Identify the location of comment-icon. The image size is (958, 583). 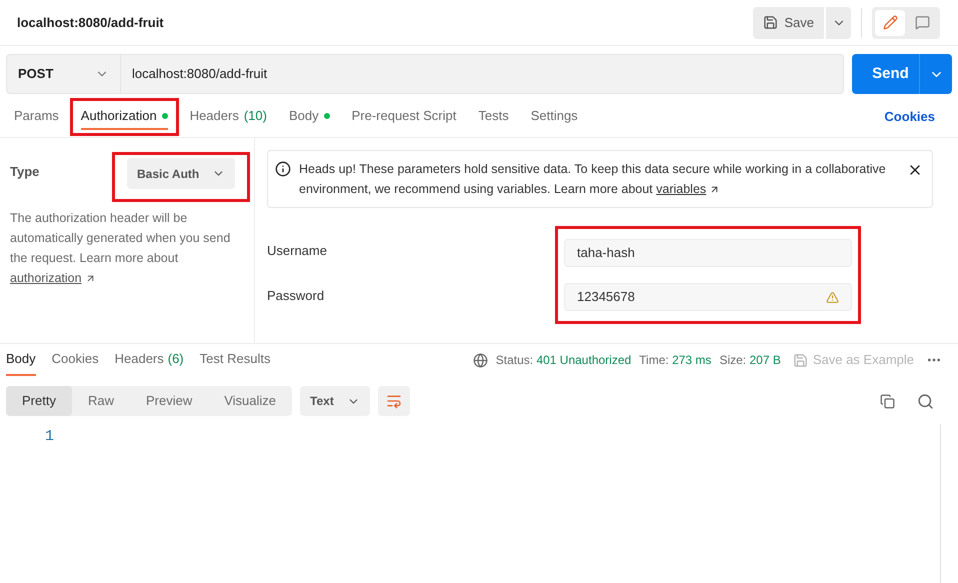
(922, 22).